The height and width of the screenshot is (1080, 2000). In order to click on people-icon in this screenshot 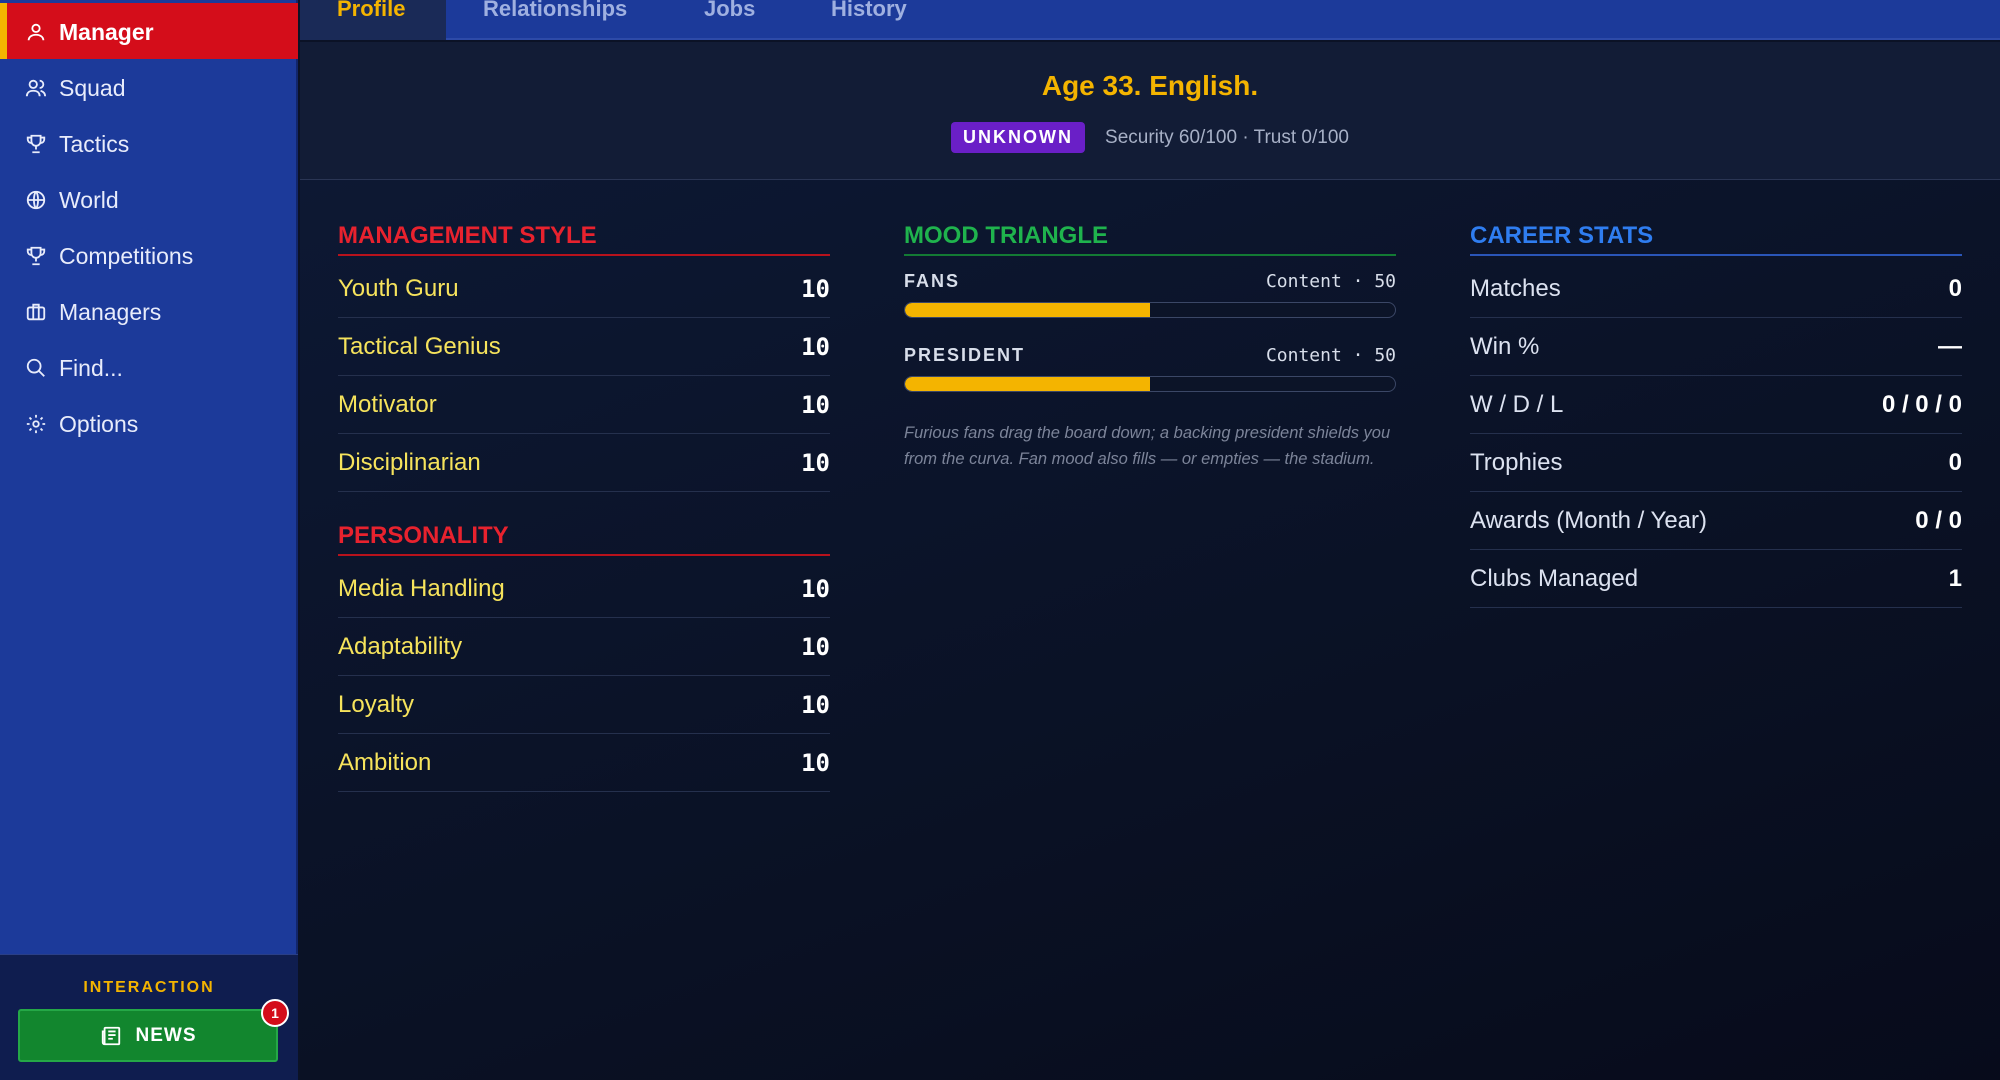, I will do `click(36, 88)`.